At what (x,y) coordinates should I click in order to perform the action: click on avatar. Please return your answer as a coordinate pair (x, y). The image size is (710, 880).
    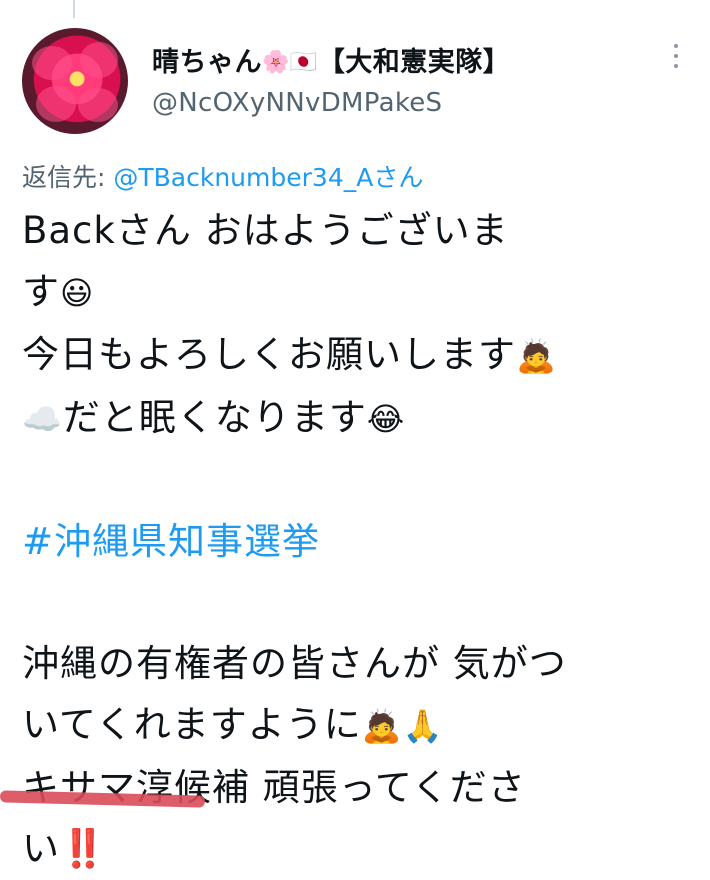
    Looking at the image, I should click on (75, 81).